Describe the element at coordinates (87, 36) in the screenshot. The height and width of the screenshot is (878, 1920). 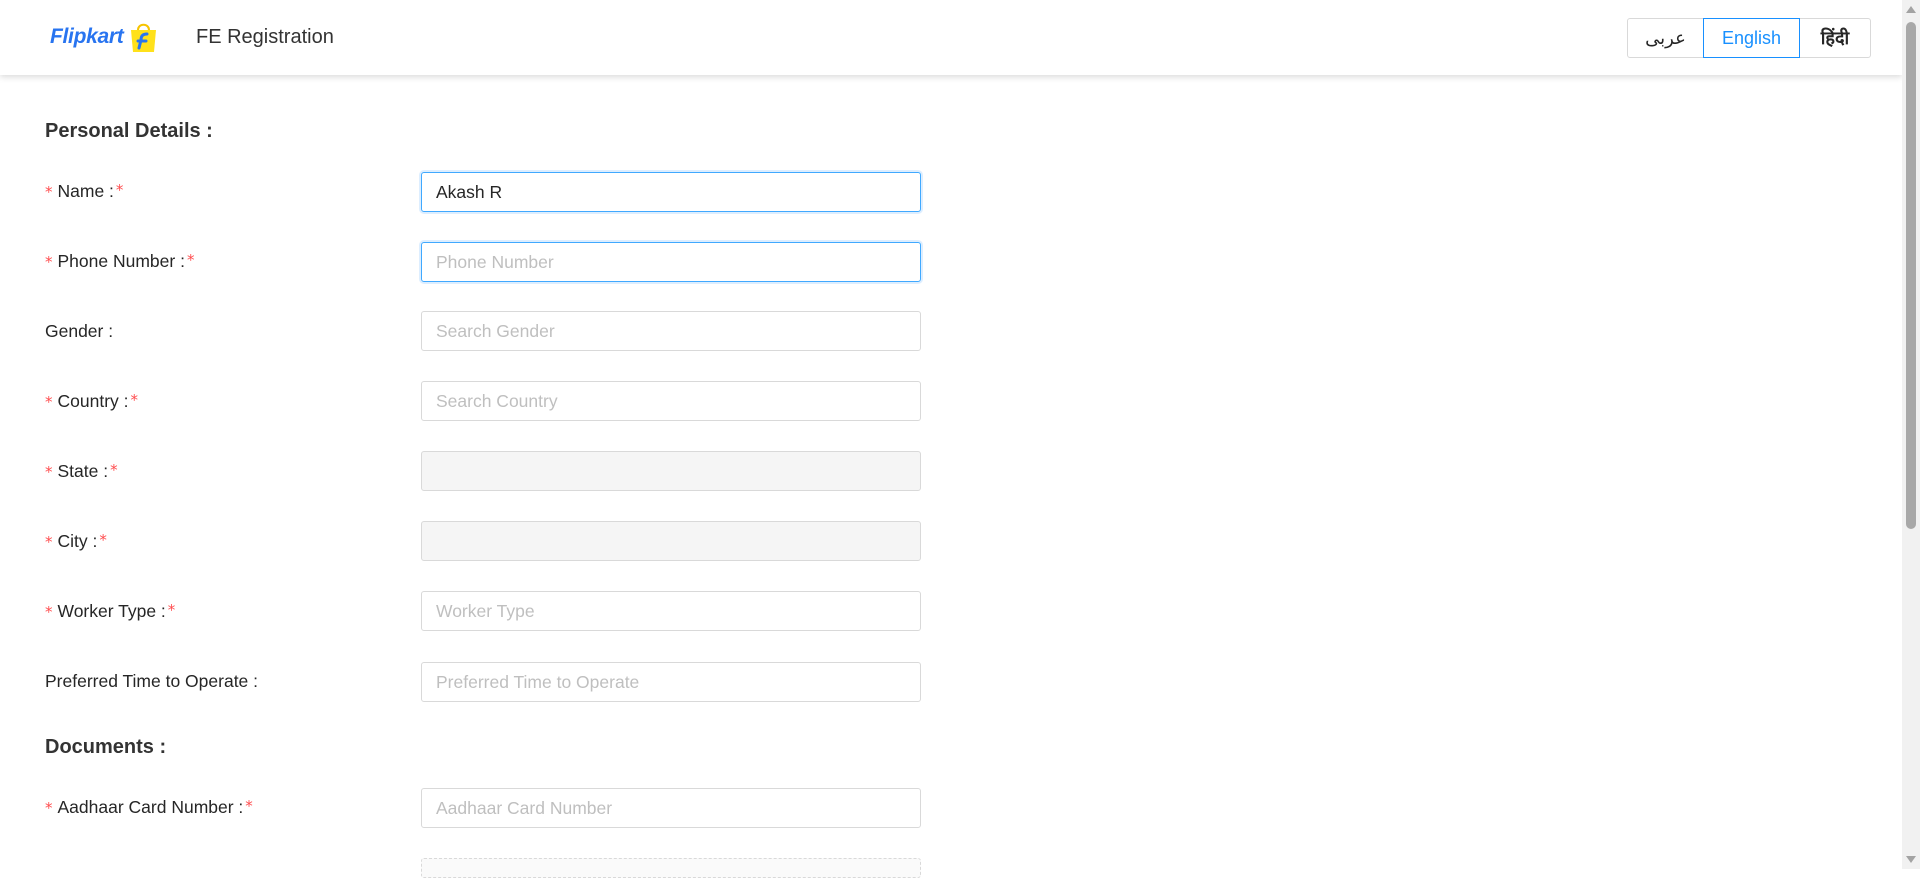
I see `logo-text: Flipkart` at that location.